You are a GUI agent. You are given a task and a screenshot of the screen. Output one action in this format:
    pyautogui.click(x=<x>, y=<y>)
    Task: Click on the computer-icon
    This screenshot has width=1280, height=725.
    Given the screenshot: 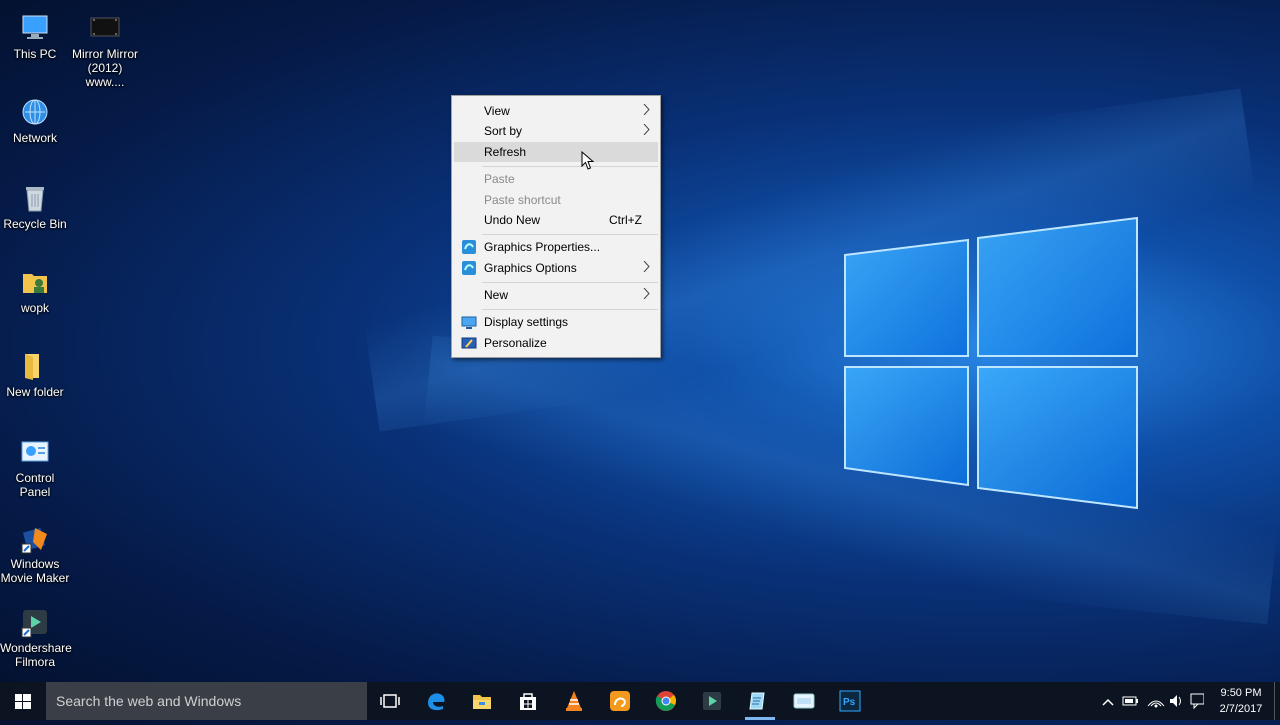 What is the action you would take?
    pyautogui.click(x=35, y=28)
    